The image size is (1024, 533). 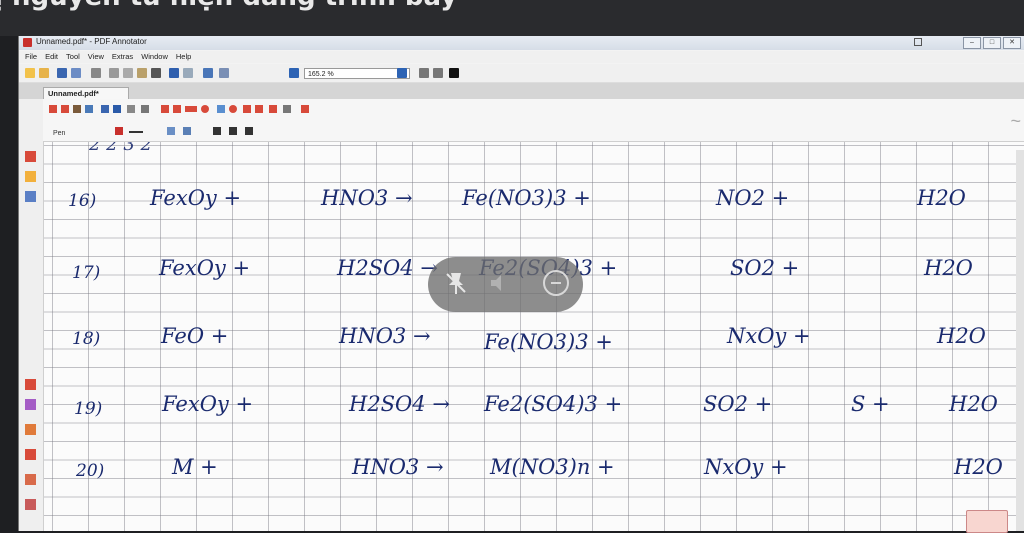 I want to click on fit-page-icon, so click(x=424, y=73).